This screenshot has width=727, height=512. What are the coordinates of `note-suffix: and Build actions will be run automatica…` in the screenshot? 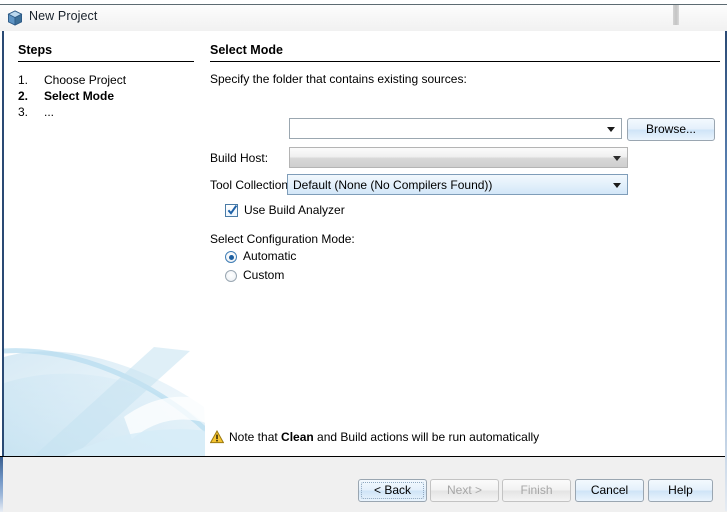 It's located at (426, 437).